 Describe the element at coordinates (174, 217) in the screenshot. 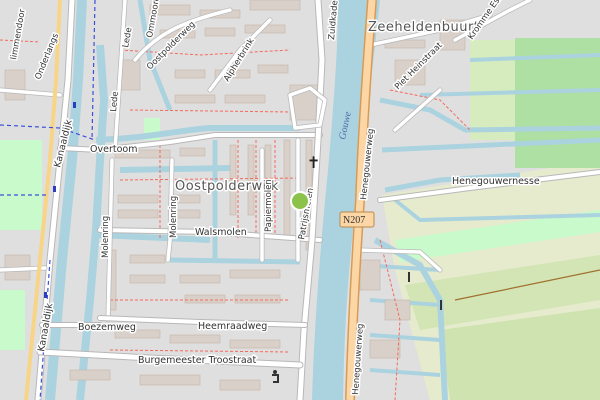

I see `label-molenring-2: Molenring` at that location.